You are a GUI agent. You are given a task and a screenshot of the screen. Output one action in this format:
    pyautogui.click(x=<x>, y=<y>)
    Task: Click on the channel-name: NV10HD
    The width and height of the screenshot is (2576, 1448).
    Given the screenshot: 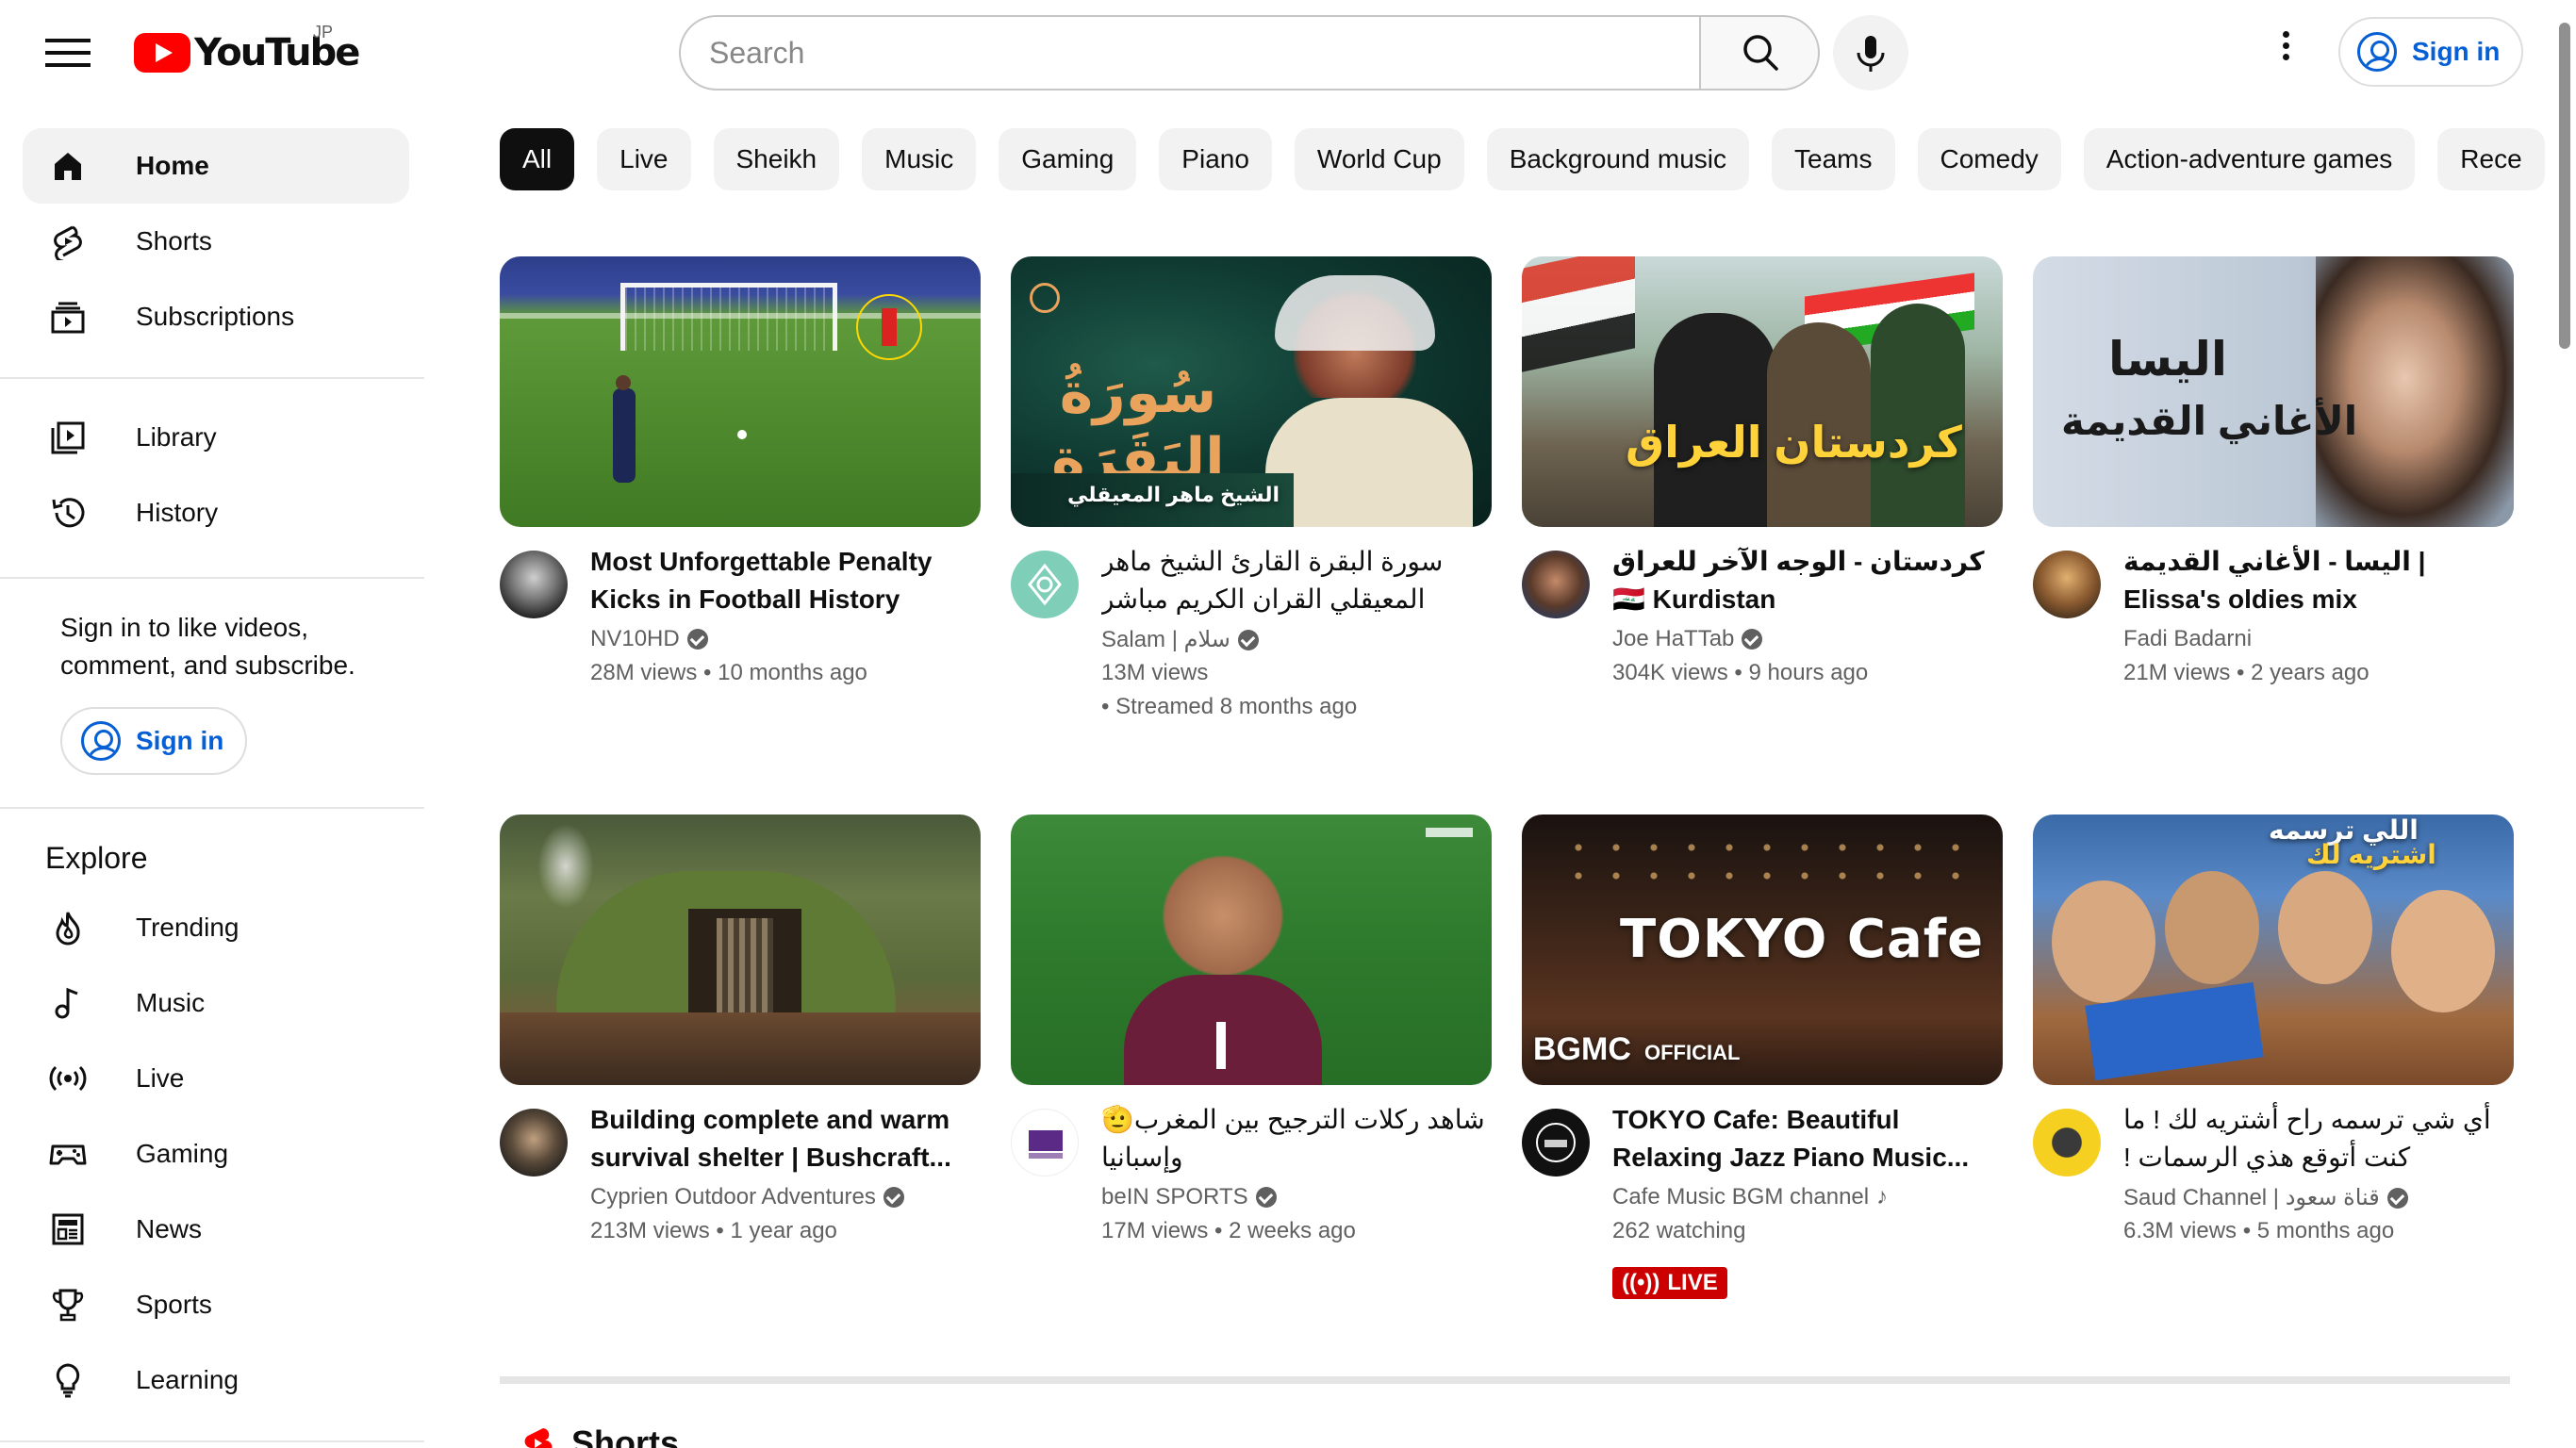 What is the action you would take?
    pyautogui.click(x=649, y=639)
    